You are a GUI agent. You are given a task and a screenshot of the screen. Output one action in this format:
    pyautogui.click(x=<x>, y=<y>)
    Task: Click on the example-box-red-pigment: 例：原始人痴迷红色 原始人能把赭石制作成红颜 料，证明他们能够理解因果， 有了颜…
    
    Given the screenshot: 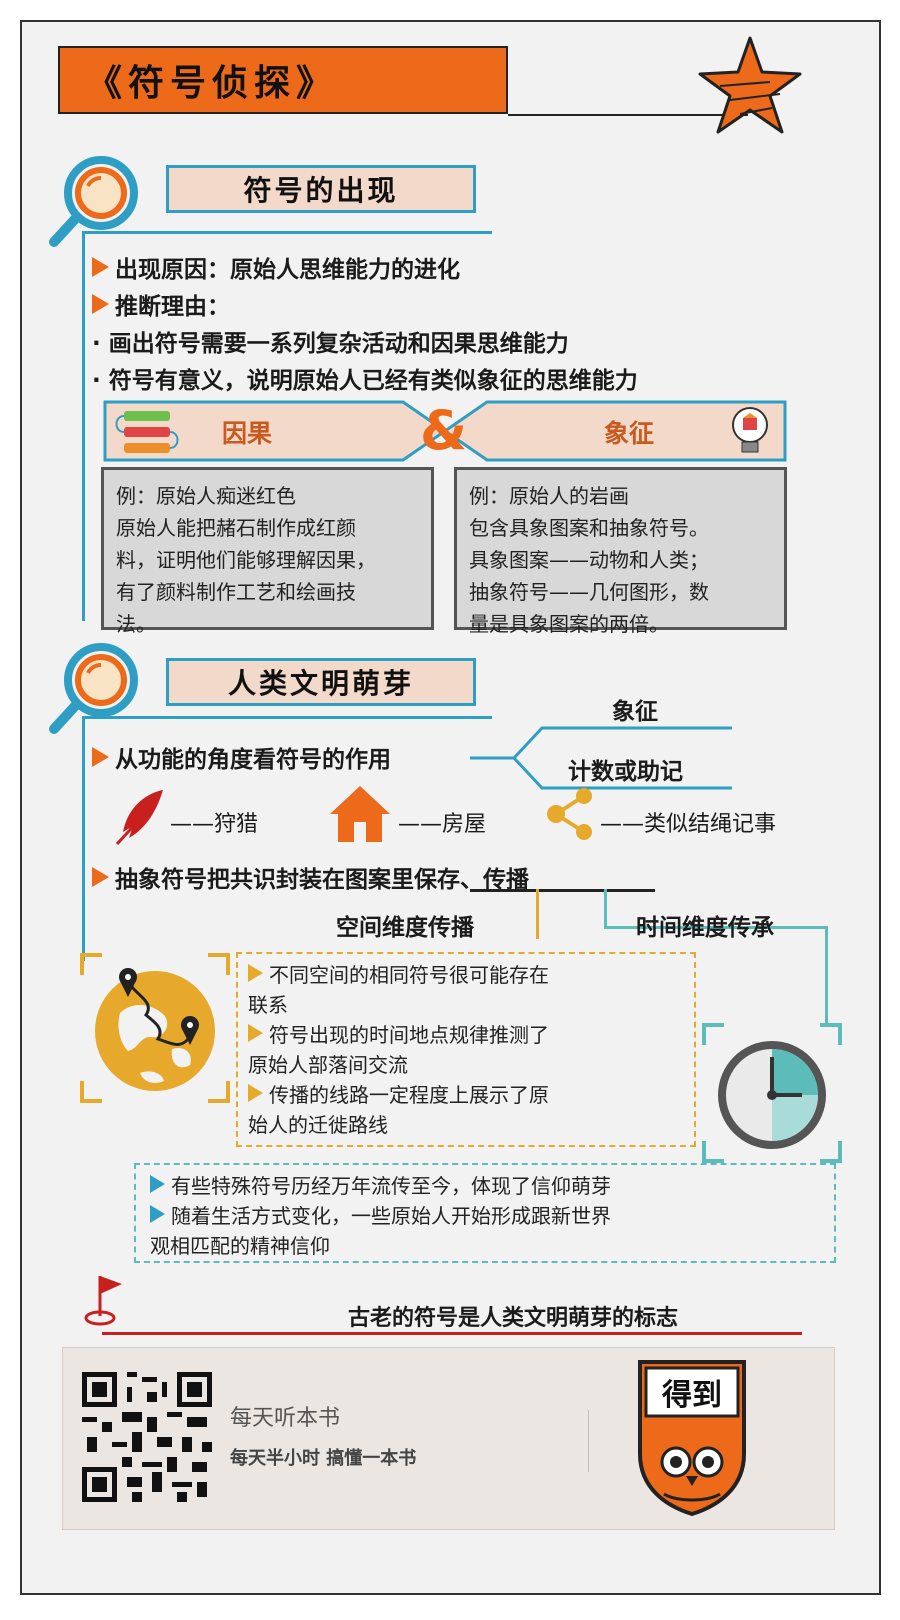 What is the action you would take?
    pyautogui.click(x=267, y=551)
    